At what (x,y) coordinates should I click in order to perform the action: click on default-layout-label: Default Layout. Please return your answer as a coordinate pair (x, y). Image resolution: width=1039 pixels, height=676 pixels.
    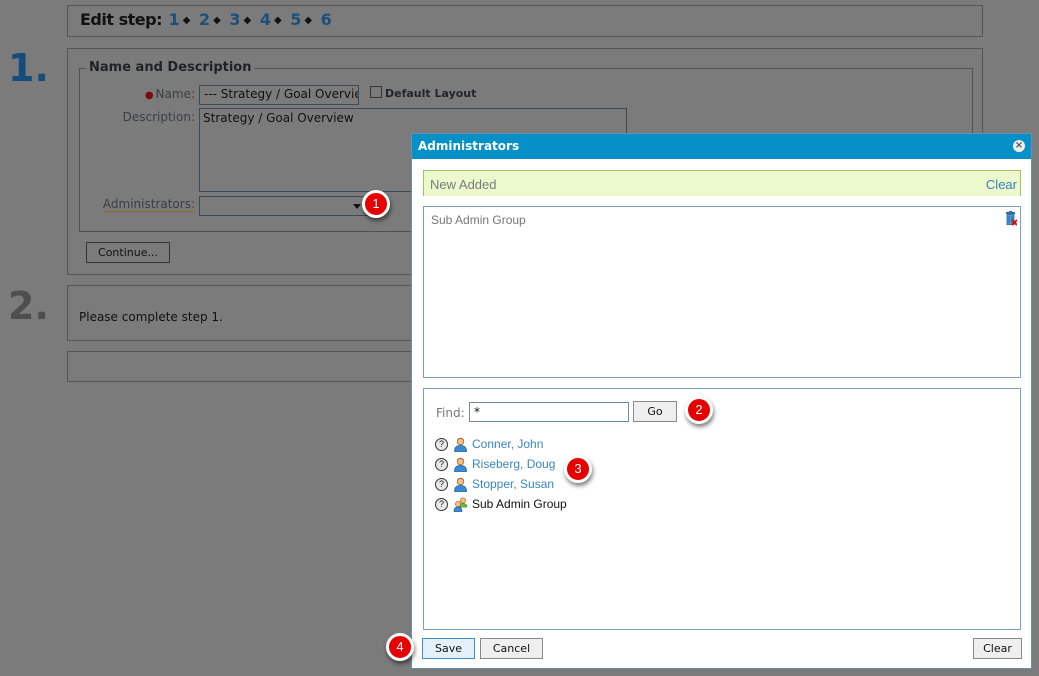
    Looking at the image, I should click on (431, 93).